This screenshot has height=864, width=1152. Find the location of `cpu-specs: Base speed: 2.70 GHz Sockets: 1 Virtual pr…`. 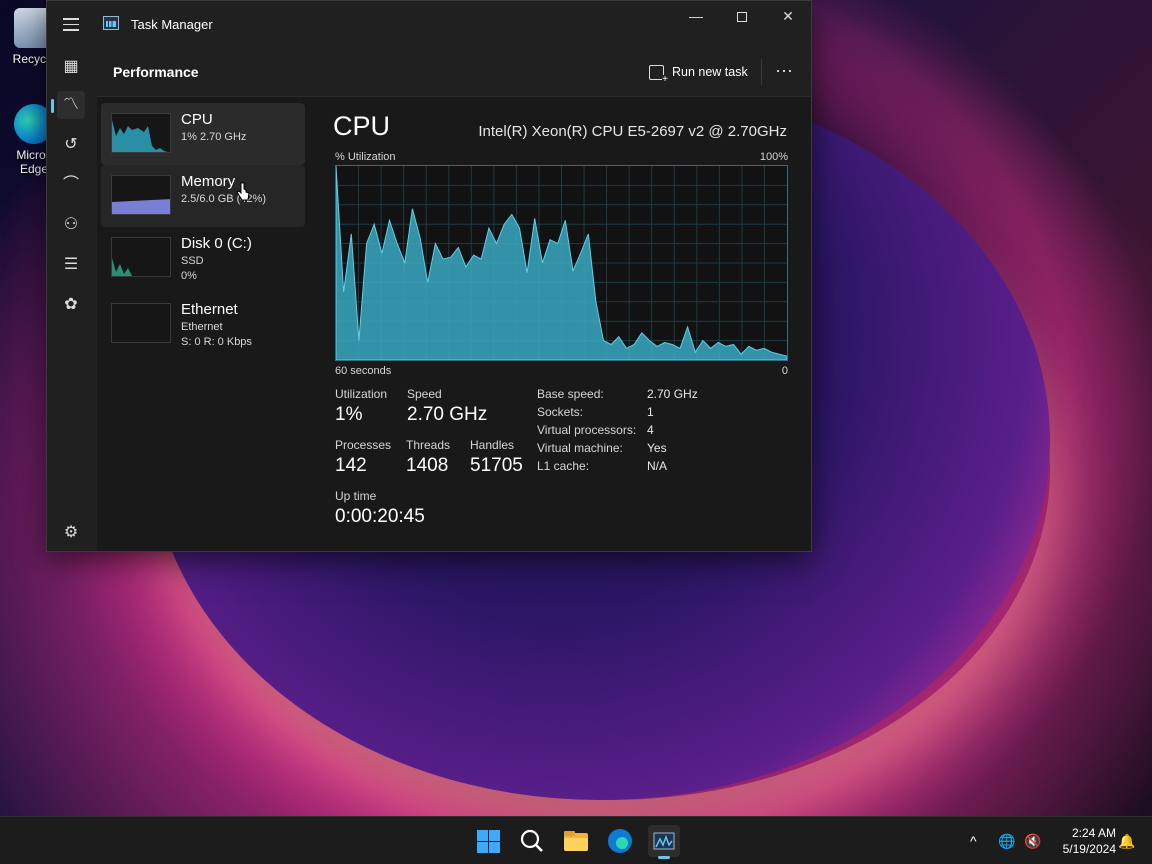

cpu-specs: Base speed: 2.70 GHz Sockets: 1 Virtual pr… is located at coordinates (617, 432).